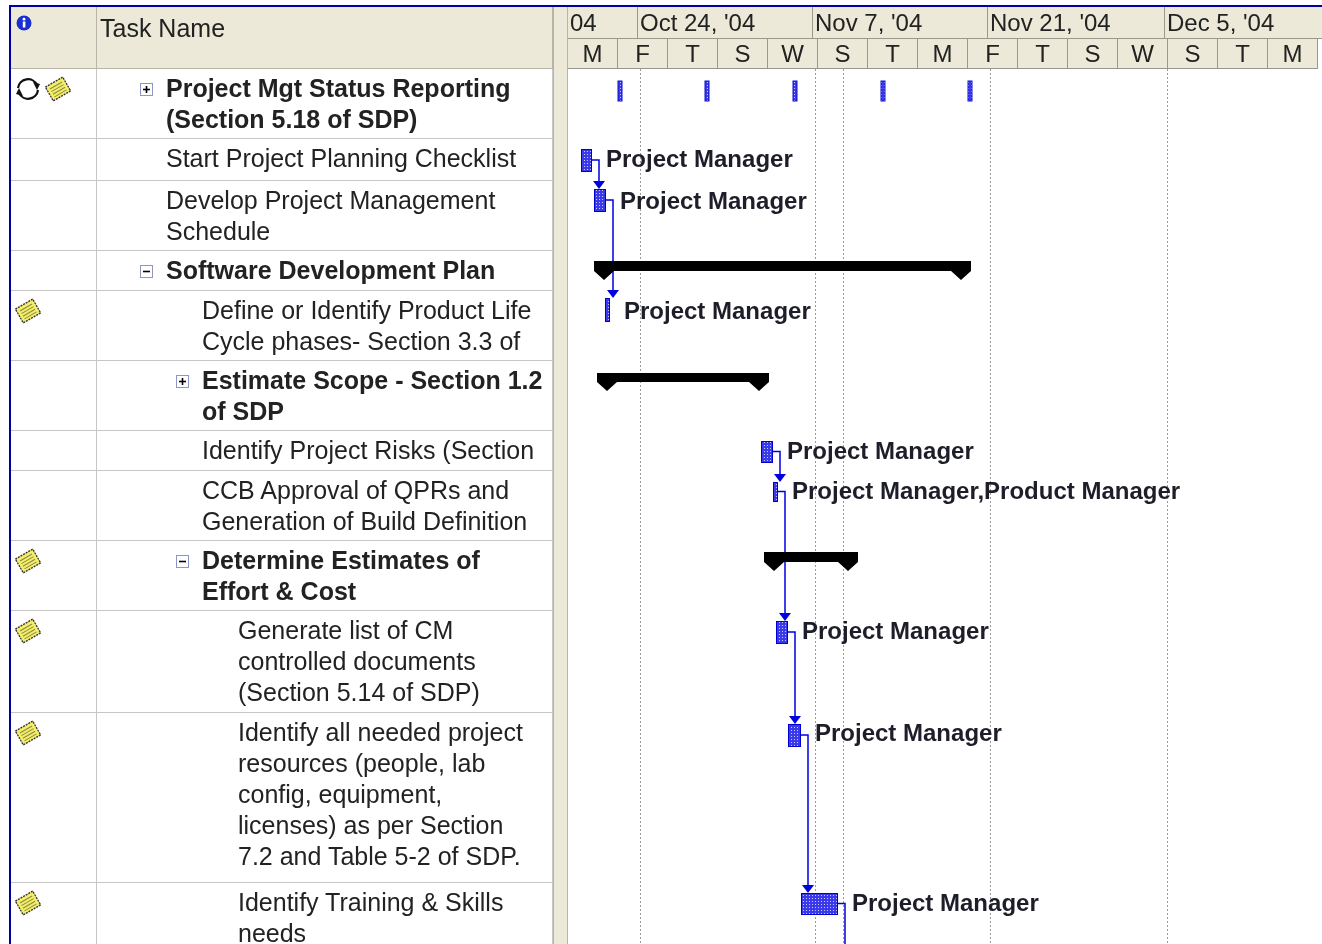  I want to click on summary-task-name: Software Development Plan, so click(331, 270).